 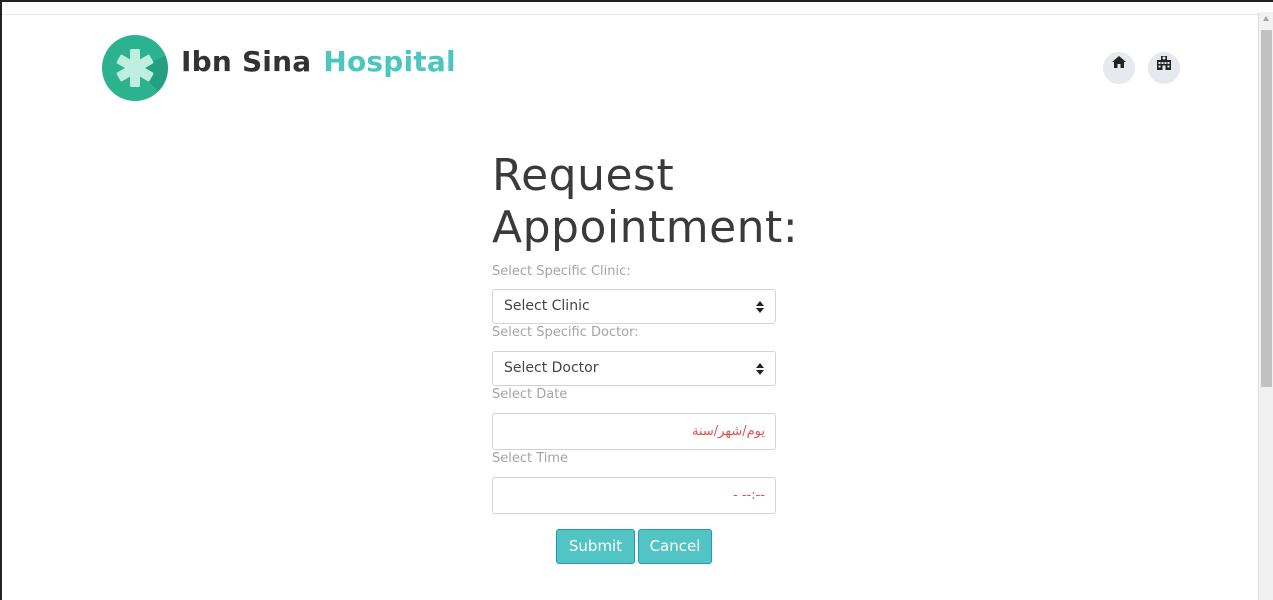 What do you see at coordinates (1119, 62) in the screenshot?
I see `home-icon` at bounding box center [1119, 62].